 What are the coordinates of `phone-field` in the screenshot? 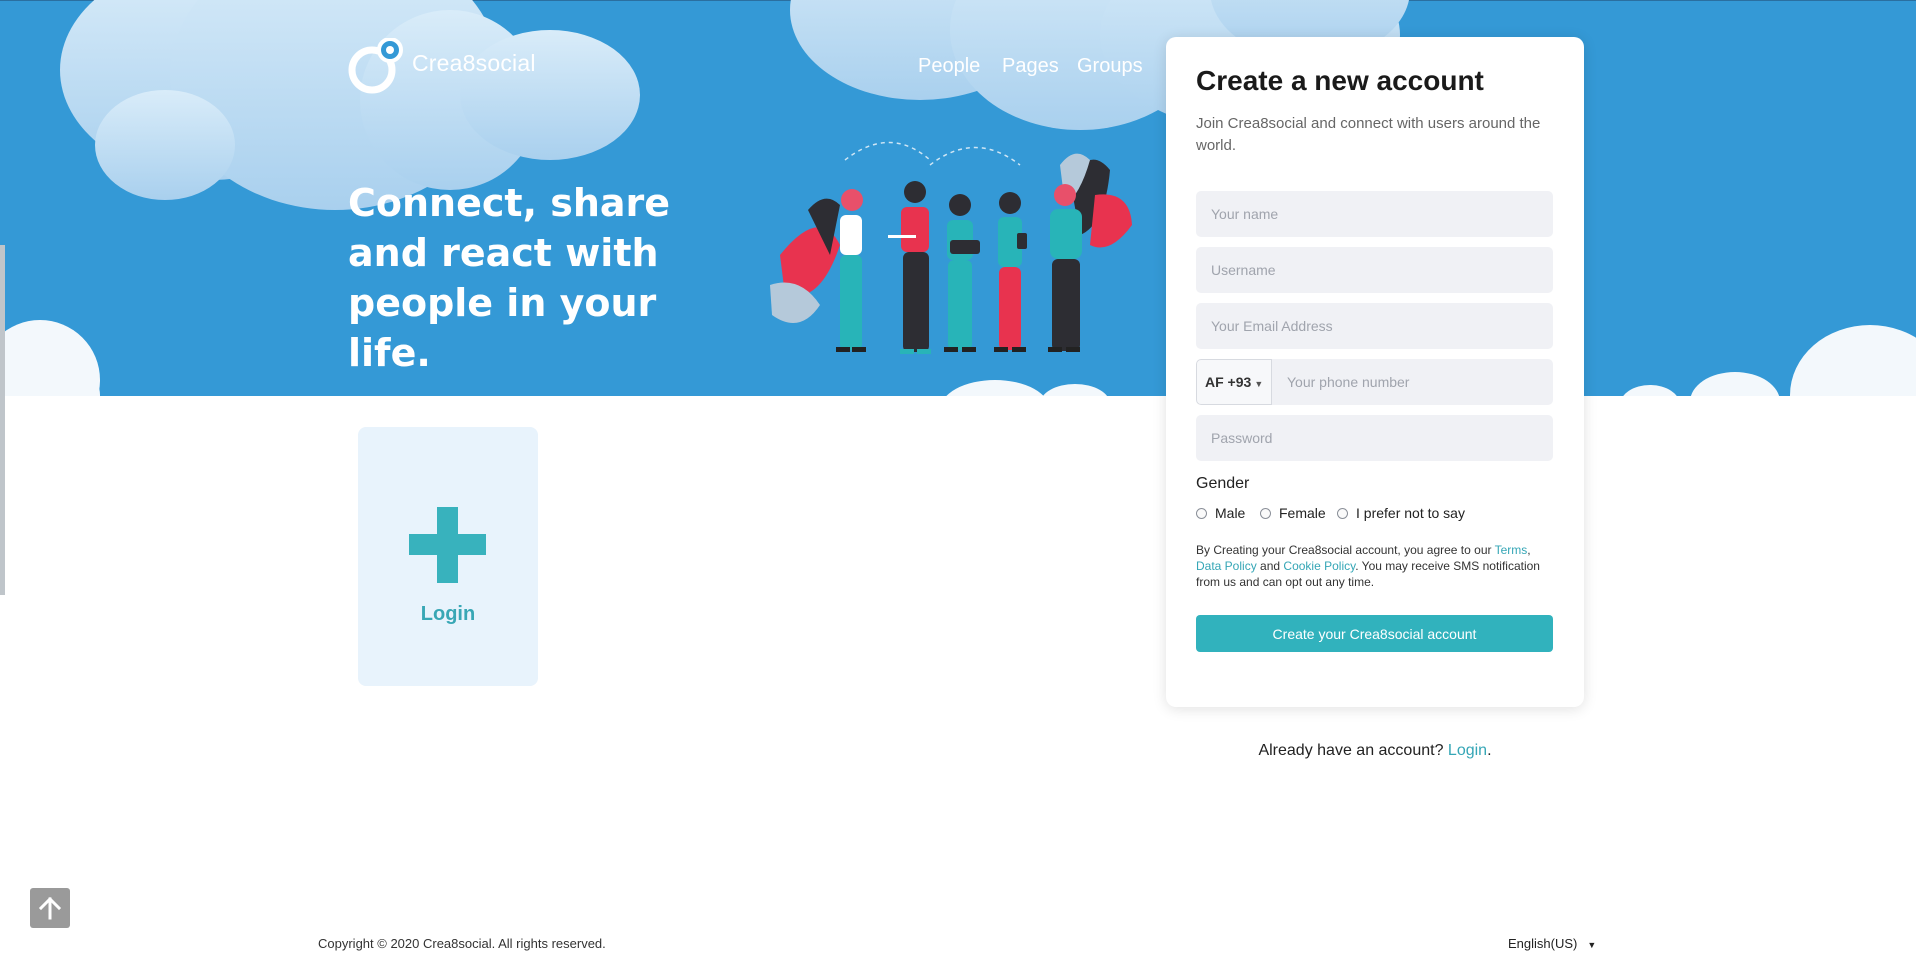 It's located at (1412, 382).